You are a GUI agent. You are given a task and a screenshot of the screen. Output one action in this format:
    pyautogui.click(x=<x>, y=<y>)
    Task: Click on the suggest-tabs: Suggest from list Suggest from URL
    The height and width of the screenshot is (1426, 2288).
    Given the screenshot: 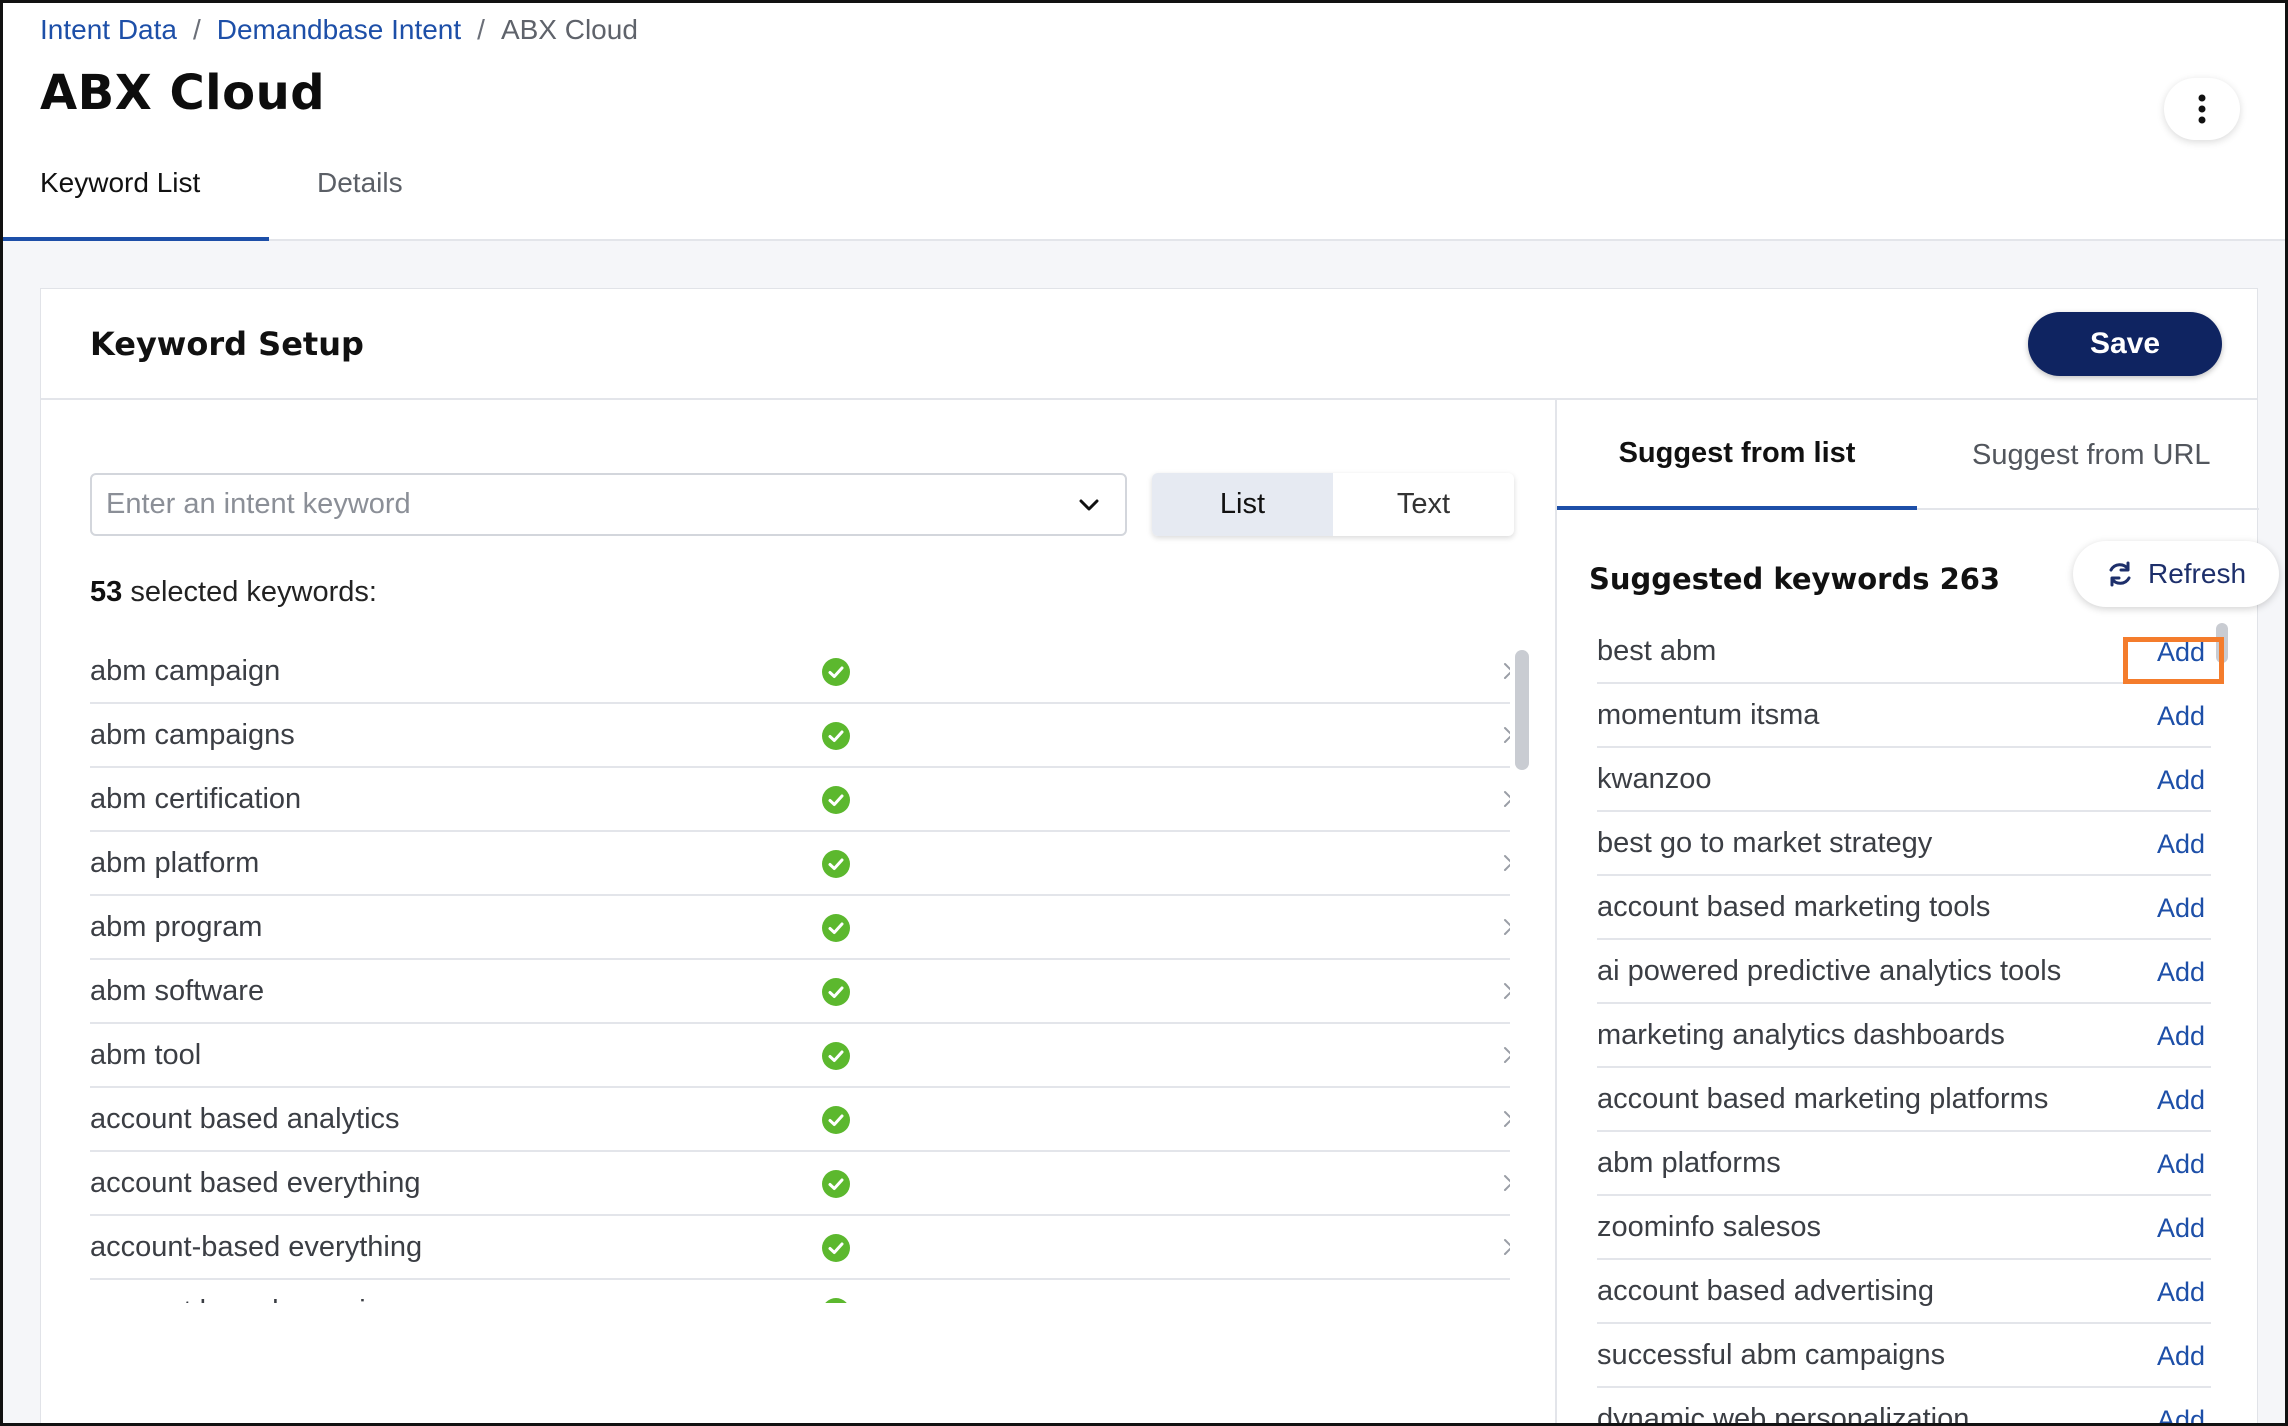 What is the action you would take?
    pyautogui.click(x=1908, y=455)
    